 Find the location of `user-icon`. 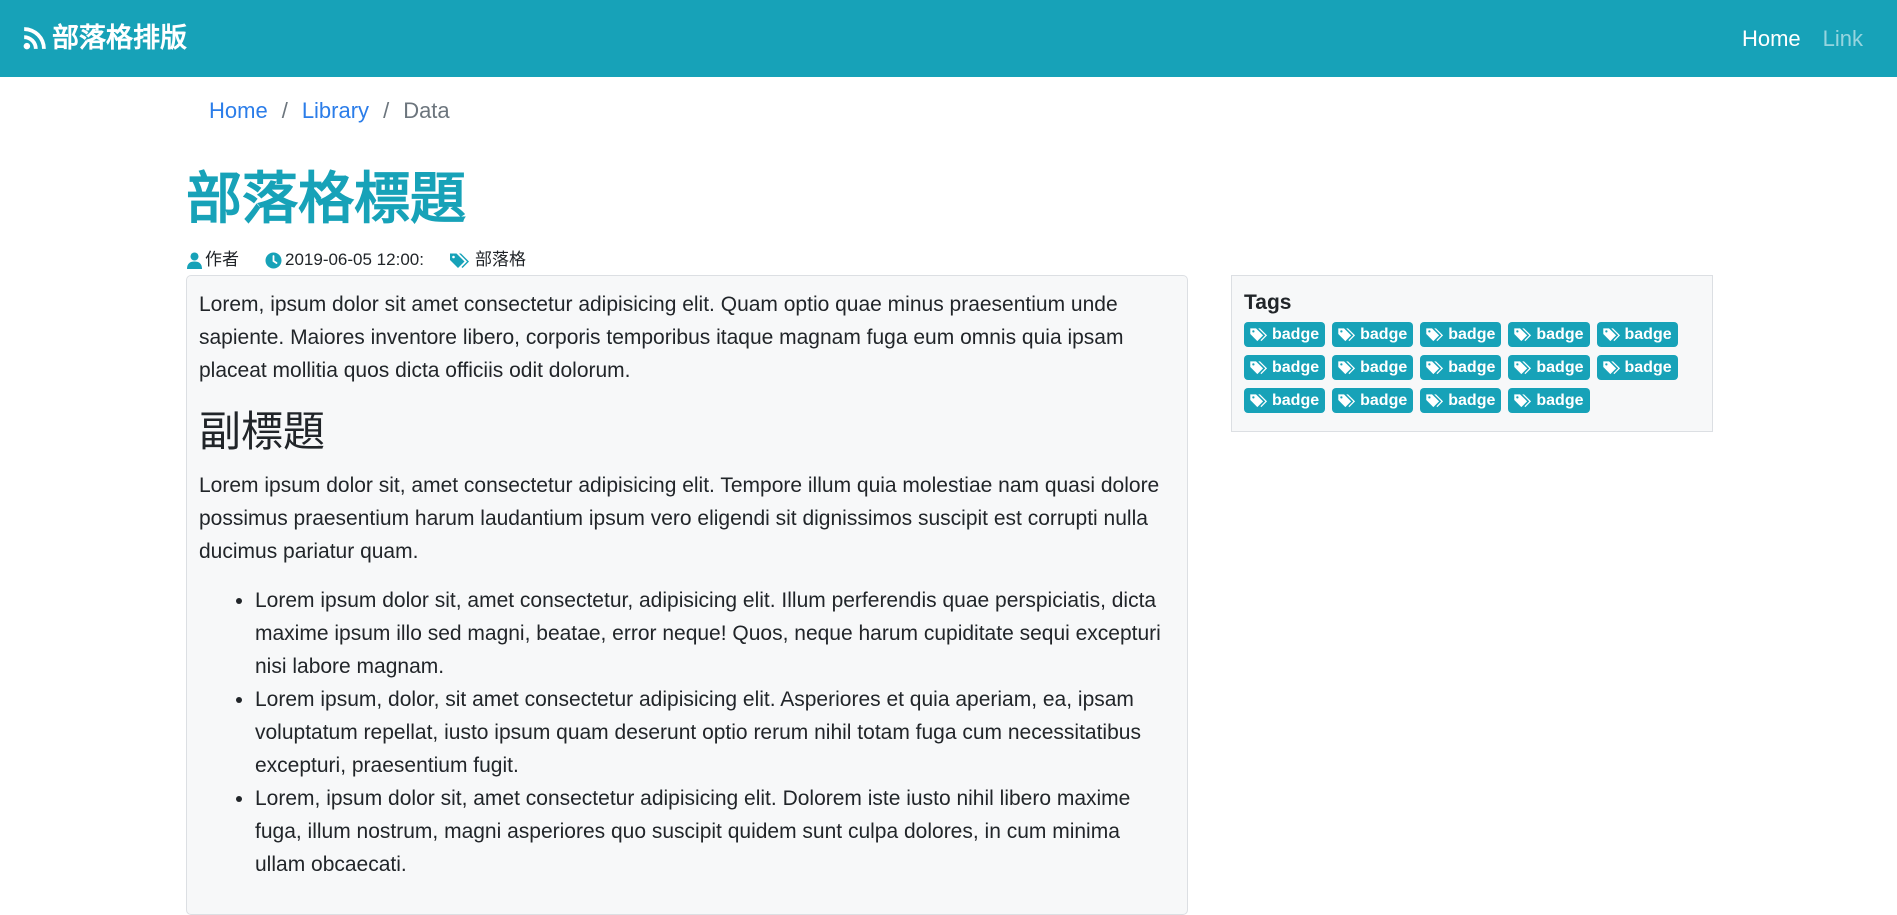

user-icon is located at coordinates (194, 260).